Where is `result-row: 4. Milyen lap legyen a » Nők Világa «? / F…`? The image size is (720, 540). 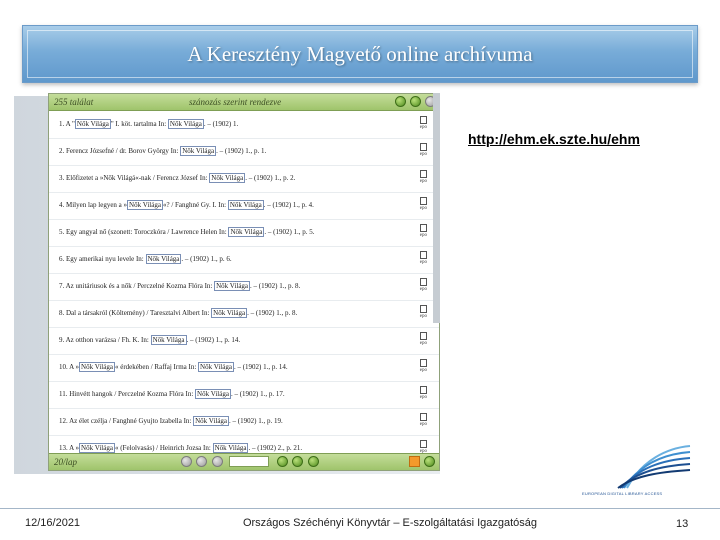
result-row: 4. Milyen lap legyen a » Nők Világa «? / F… is located at coordinates (244, 206).